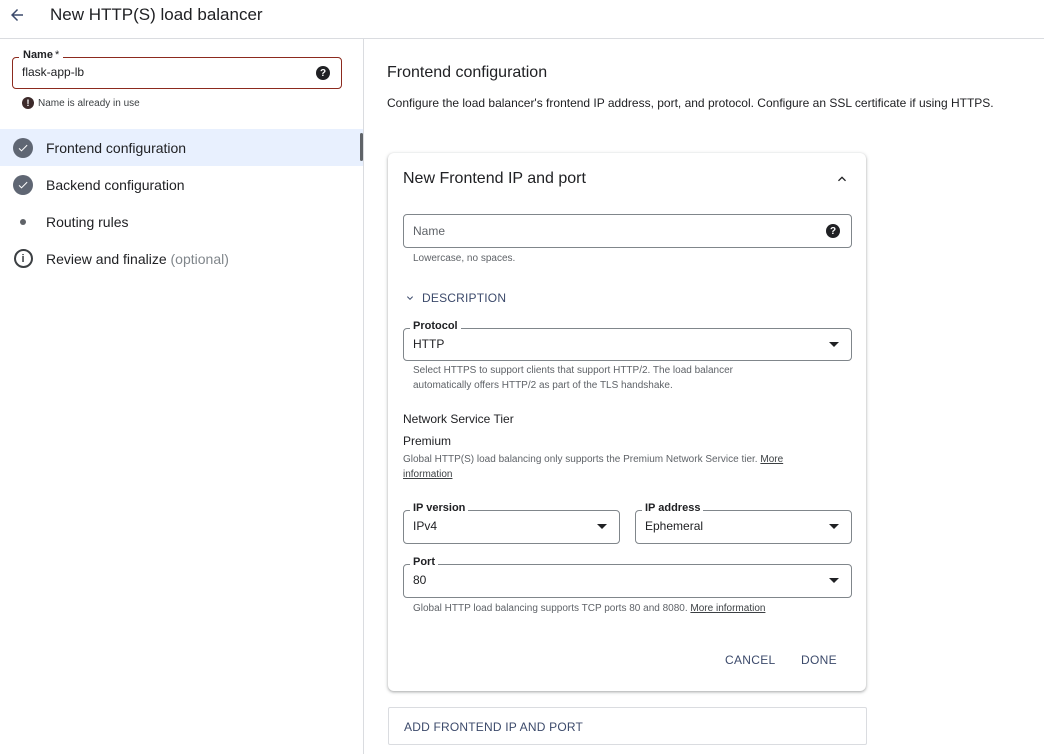  I want to click on network-tier-label: Network Service Tier, so click(458, 419).